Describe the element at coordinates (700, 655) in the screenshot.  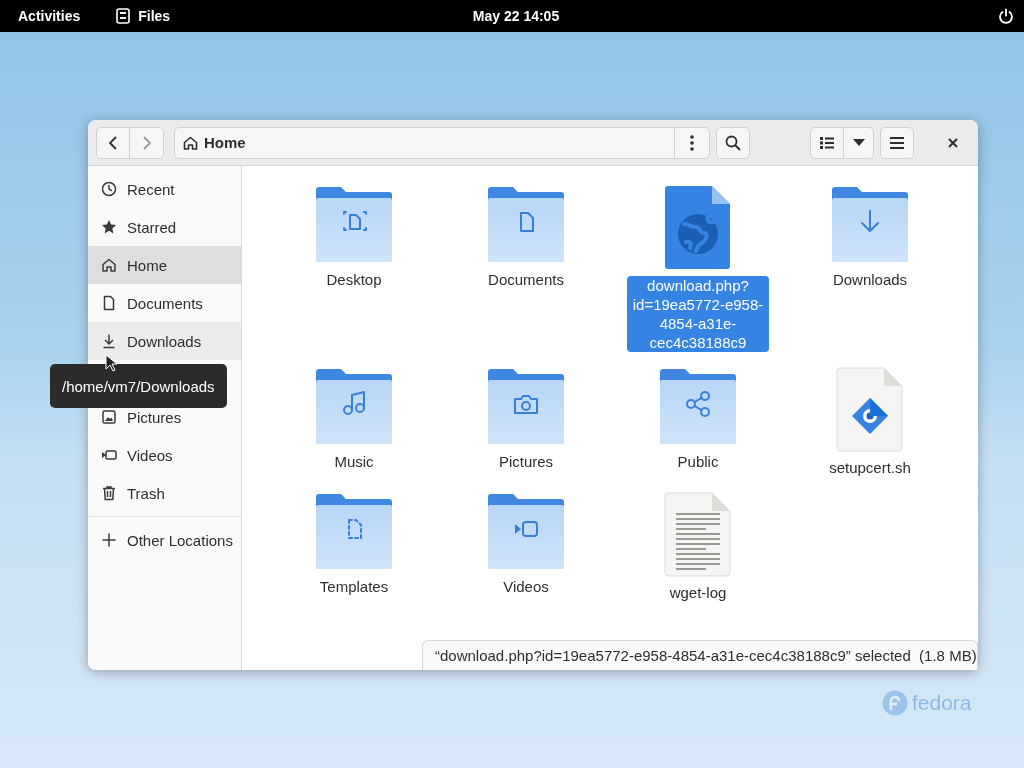
I see `status-bar: “download.php?id=19ea5772-e958-4854-a31e-cec4c38188c9” selected (1.8 MB)` at that location.